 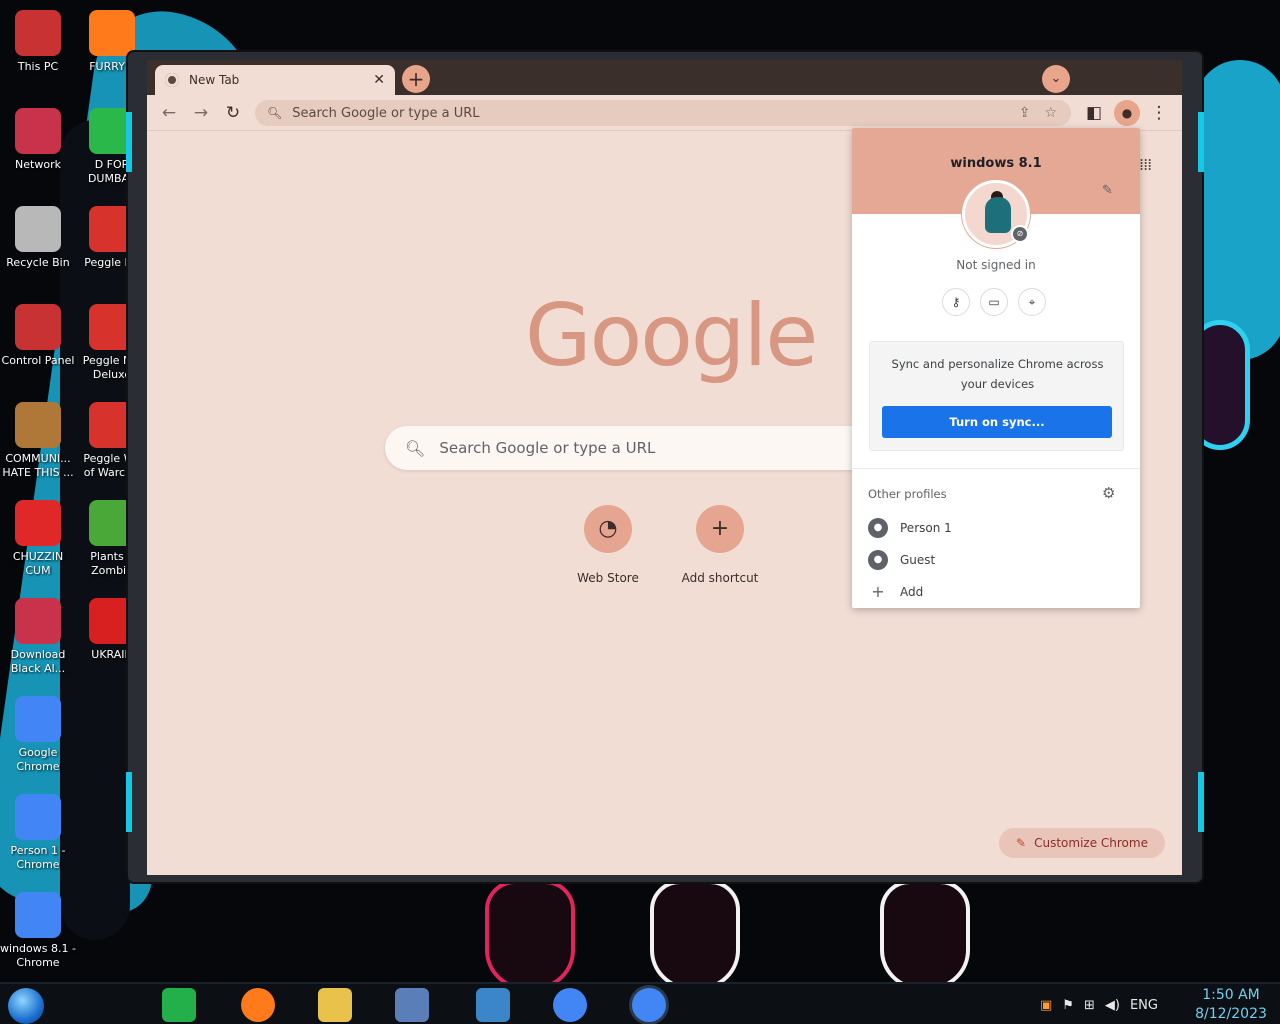 I want to click on avatar-figure, so click(x=998, y=215).